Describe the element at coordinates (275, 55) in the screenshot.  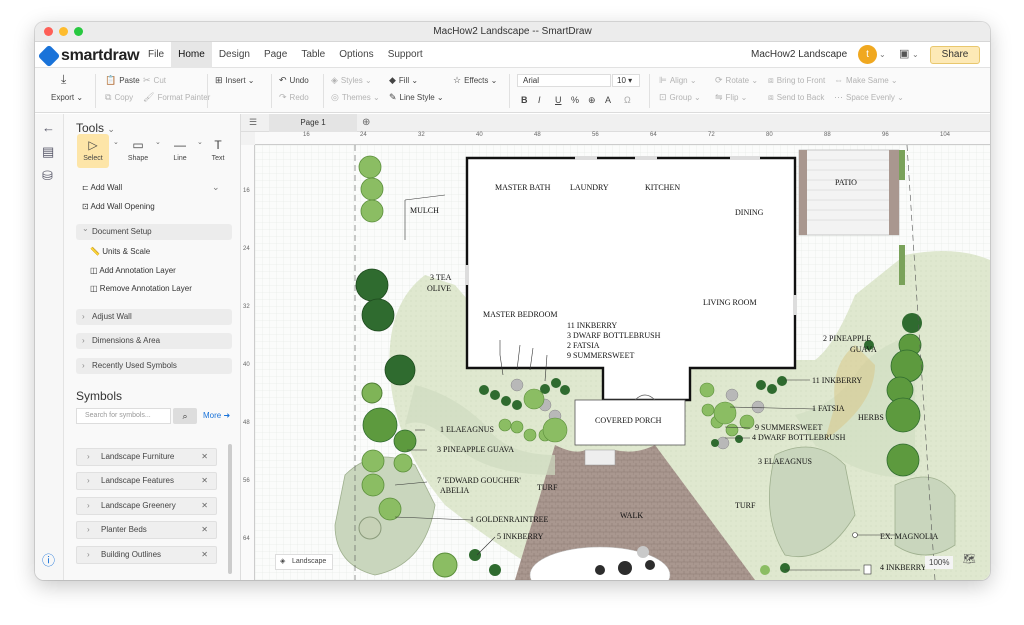
I see `menu-page: Page` at that location.